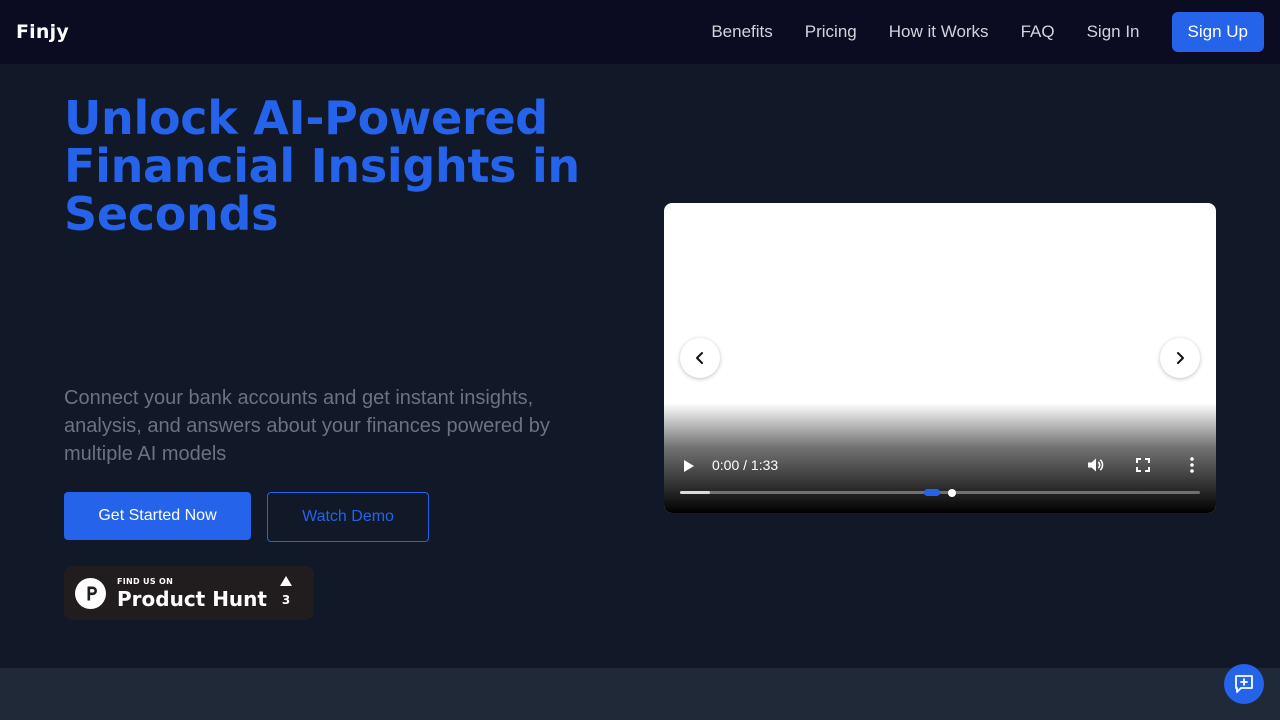 This screenshot has height=720, width=1280. I want to click on more-options-icon, so click(1192, 465).